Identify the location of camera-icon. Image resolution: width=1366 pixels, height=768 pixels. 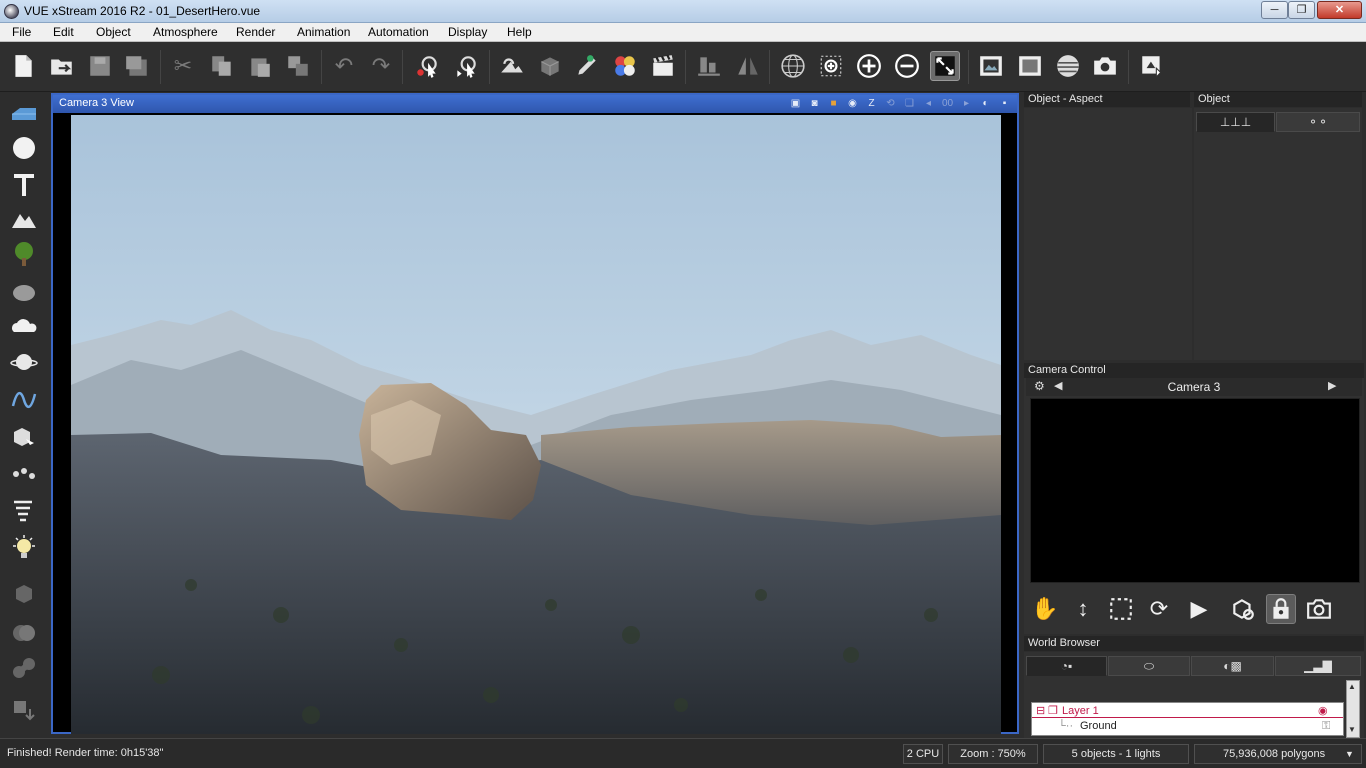
(1105, 66).